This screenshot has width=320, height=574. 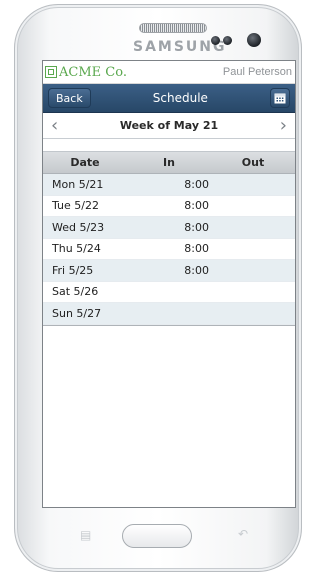 I want to click on date-cell: Mon 5/21, so click(x=78, y=184).